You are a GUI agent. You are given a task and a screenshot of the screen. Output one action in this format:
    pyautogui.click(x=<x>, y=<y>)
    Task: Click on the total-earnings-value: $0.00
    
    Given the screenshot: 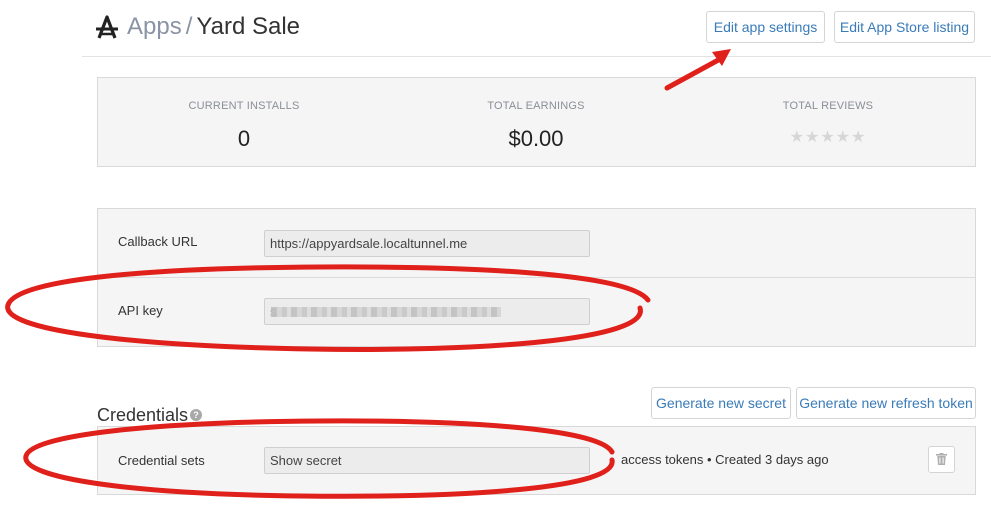 What is the action you would take?
    pyautogui.click(x=536, y=138)
    